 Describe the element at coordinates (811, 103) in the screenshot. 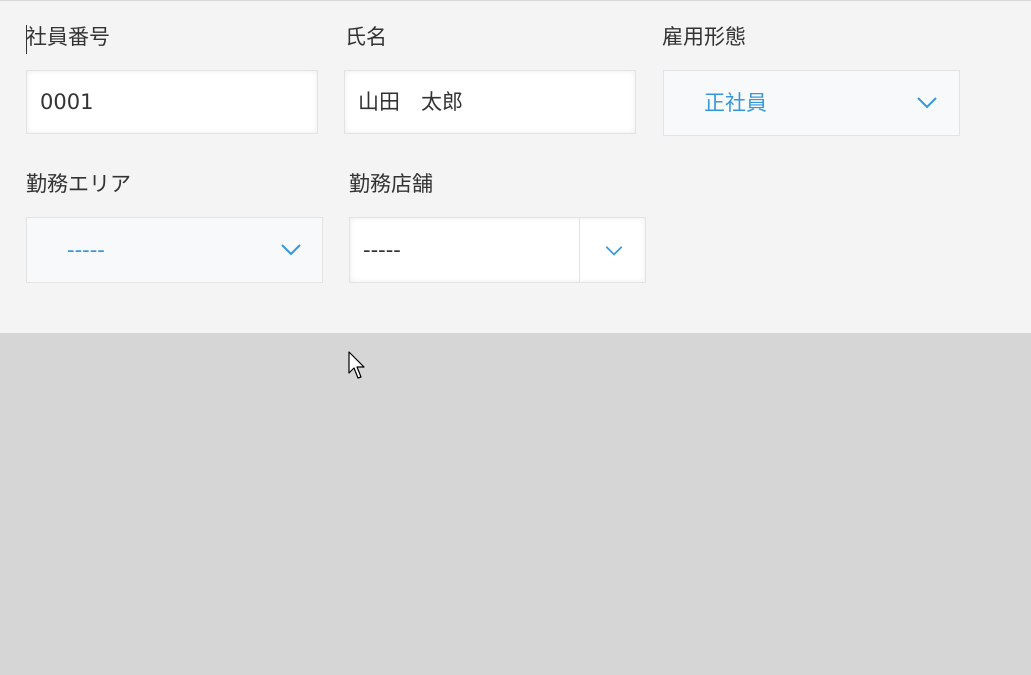

I see `employment-type-select: 正社員` at that location.